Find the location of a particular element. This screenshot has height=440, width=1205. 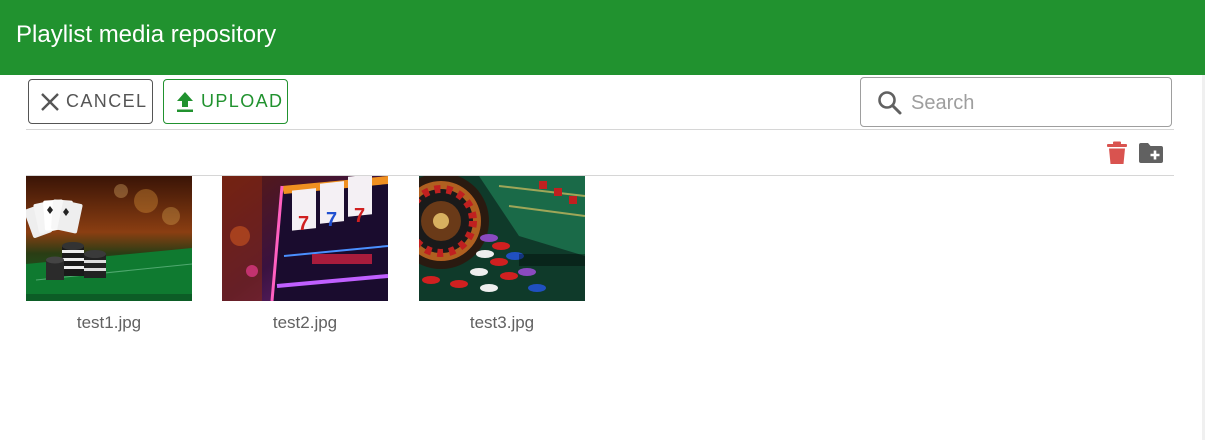

folder-plus-icon is located at coordinates (1151, 153).